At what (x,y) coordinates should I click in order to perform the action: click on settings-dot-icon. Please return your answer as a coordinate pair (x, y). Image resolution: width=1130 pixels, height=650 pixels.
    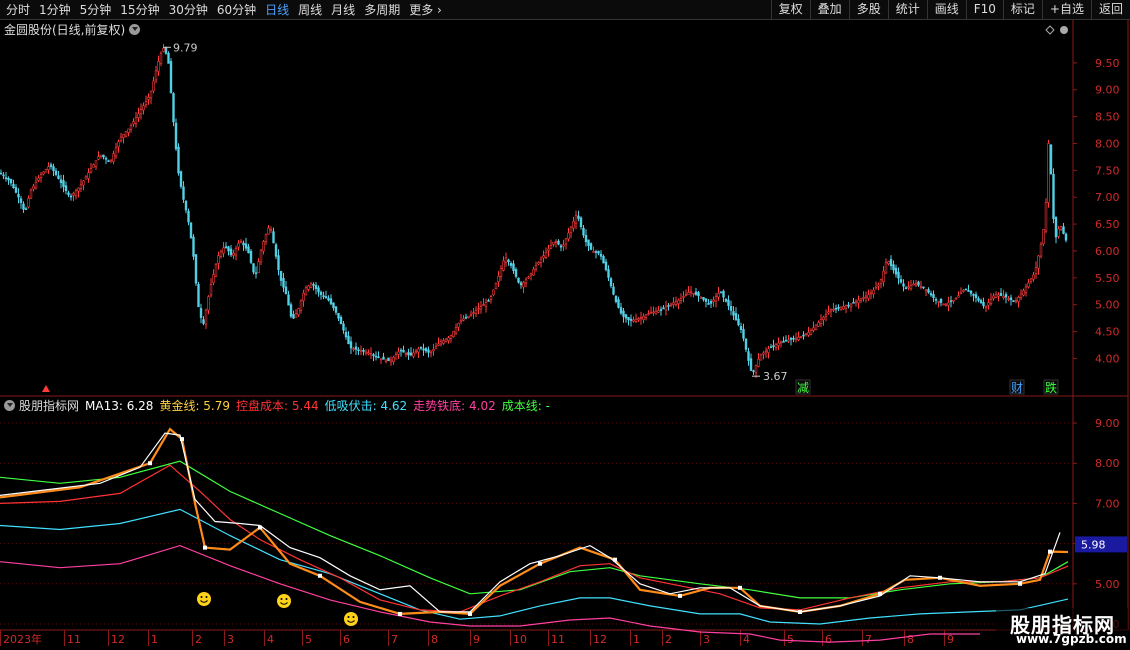
    Looking at the image, I should click on (1064, 30).